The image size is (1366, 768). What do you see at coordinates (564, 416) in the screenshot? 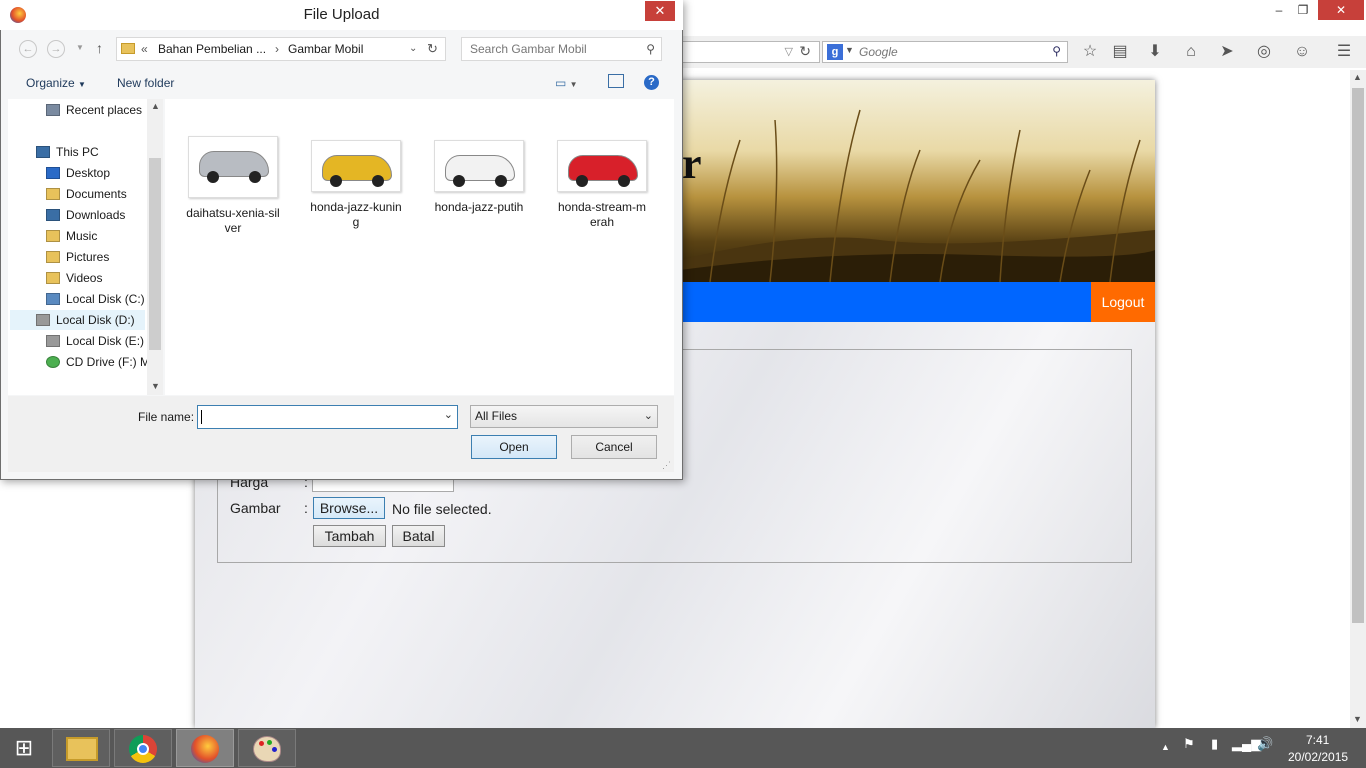
I see `file-type-select: All Files ⌄` at bounding box center [564, 416].